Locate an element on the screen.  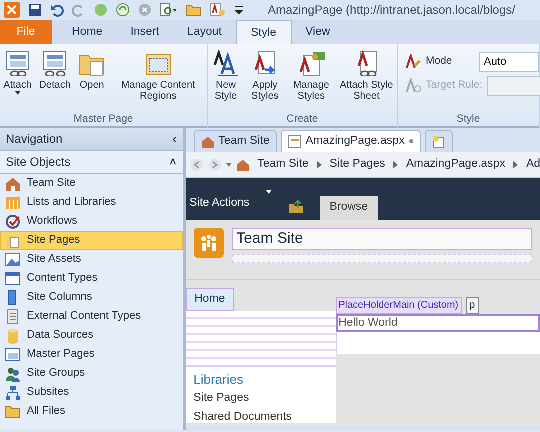
nav-item: Site Groups is located at coordinates (91, 373).